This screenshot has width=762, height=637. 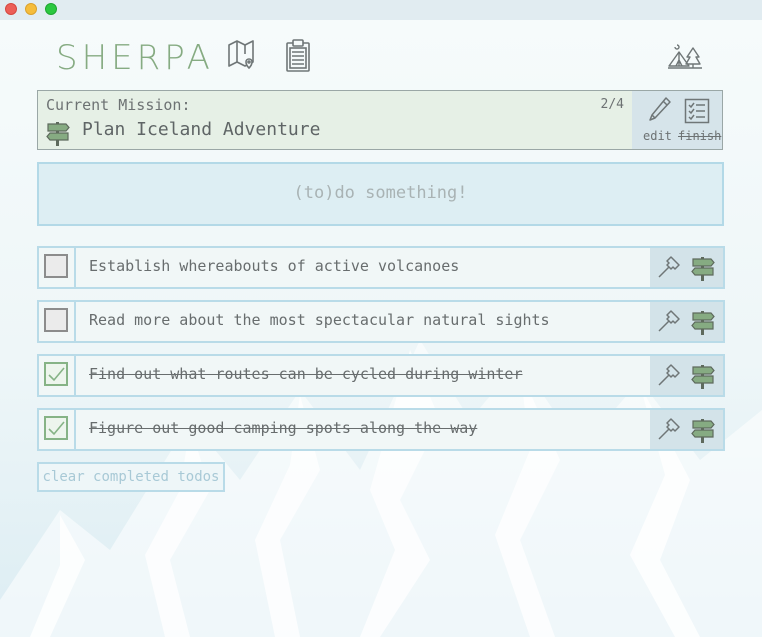 I want to click on mission-progress: 2/4, so click(x=612, y=104).